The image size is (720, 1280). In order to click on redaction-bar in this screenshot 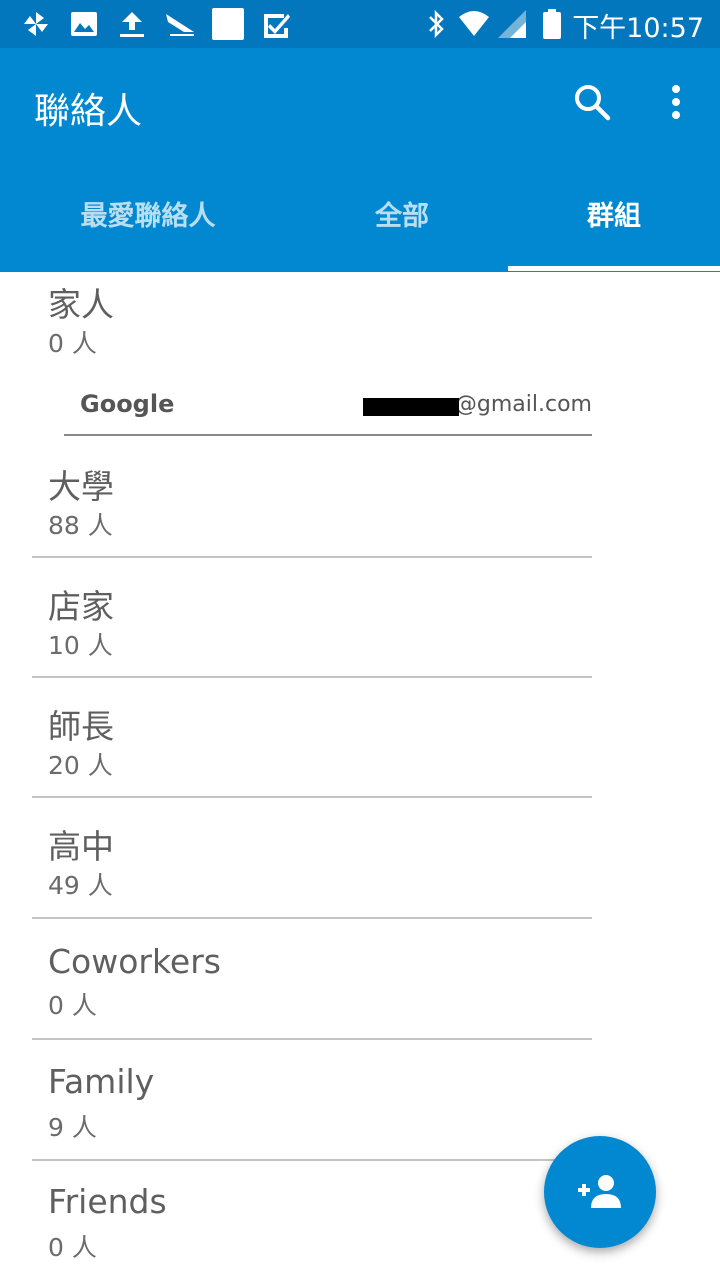, I will do `click(410, 407)`.